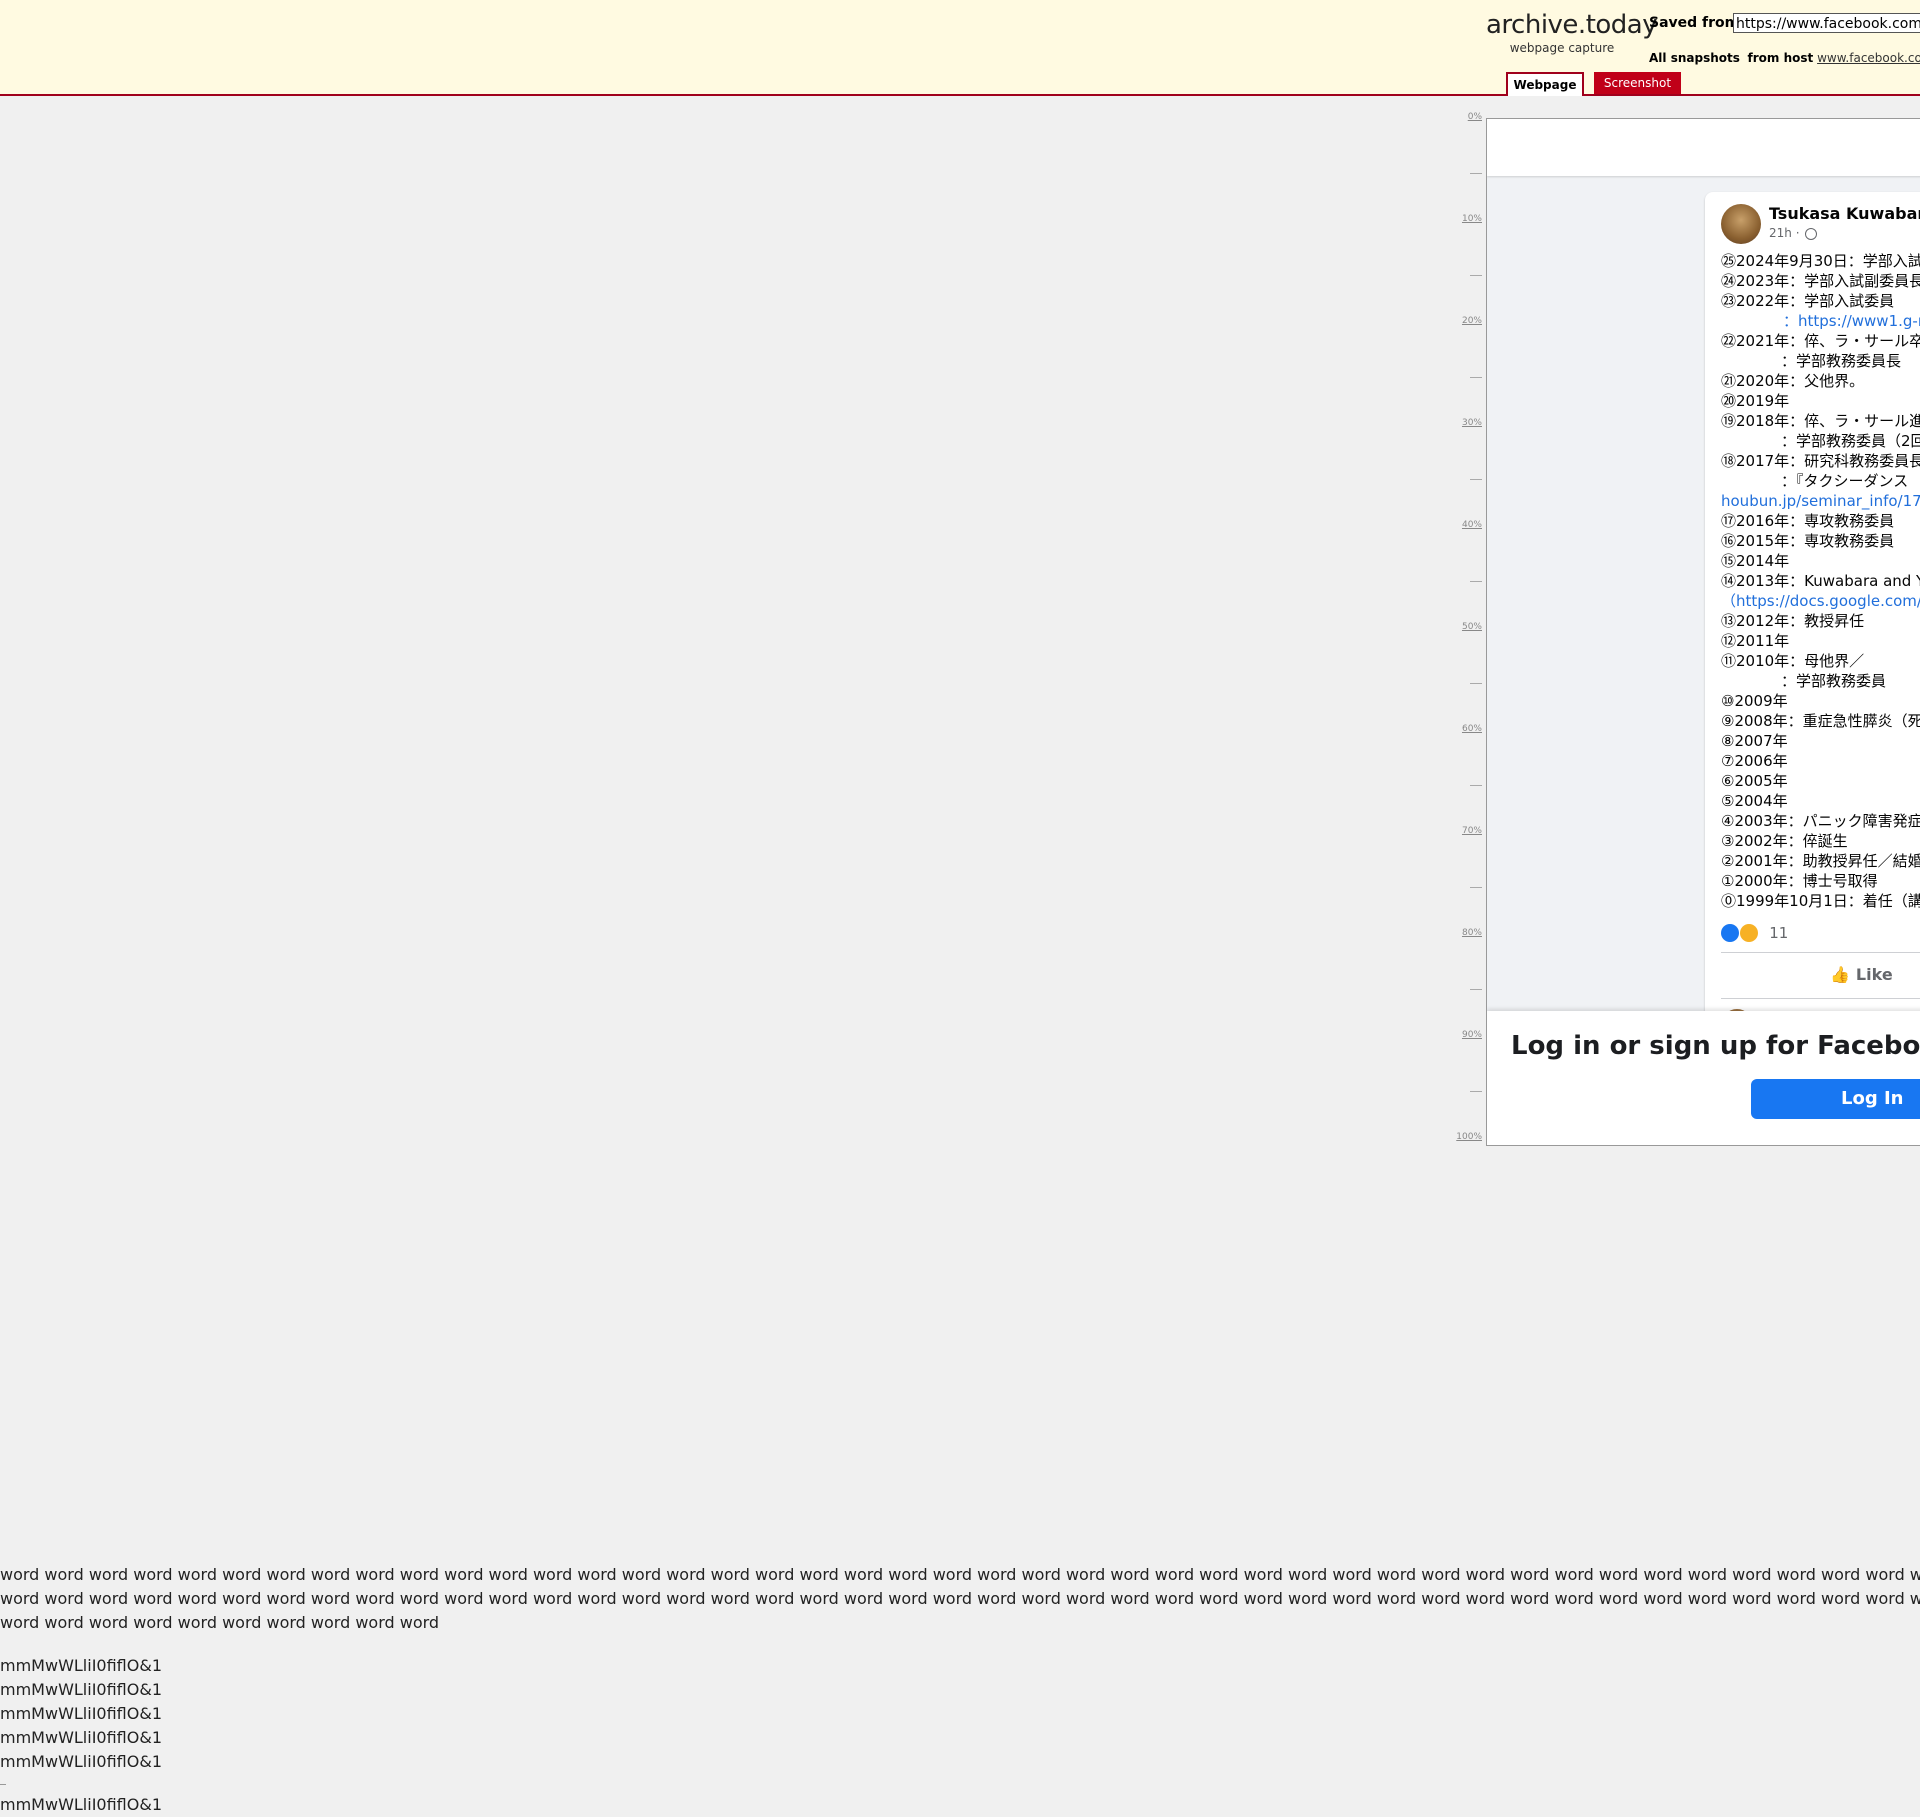 This screenshot has height=1817, width=1920. I want to click on post-line: ⑩2009年, so click(1754, 701).